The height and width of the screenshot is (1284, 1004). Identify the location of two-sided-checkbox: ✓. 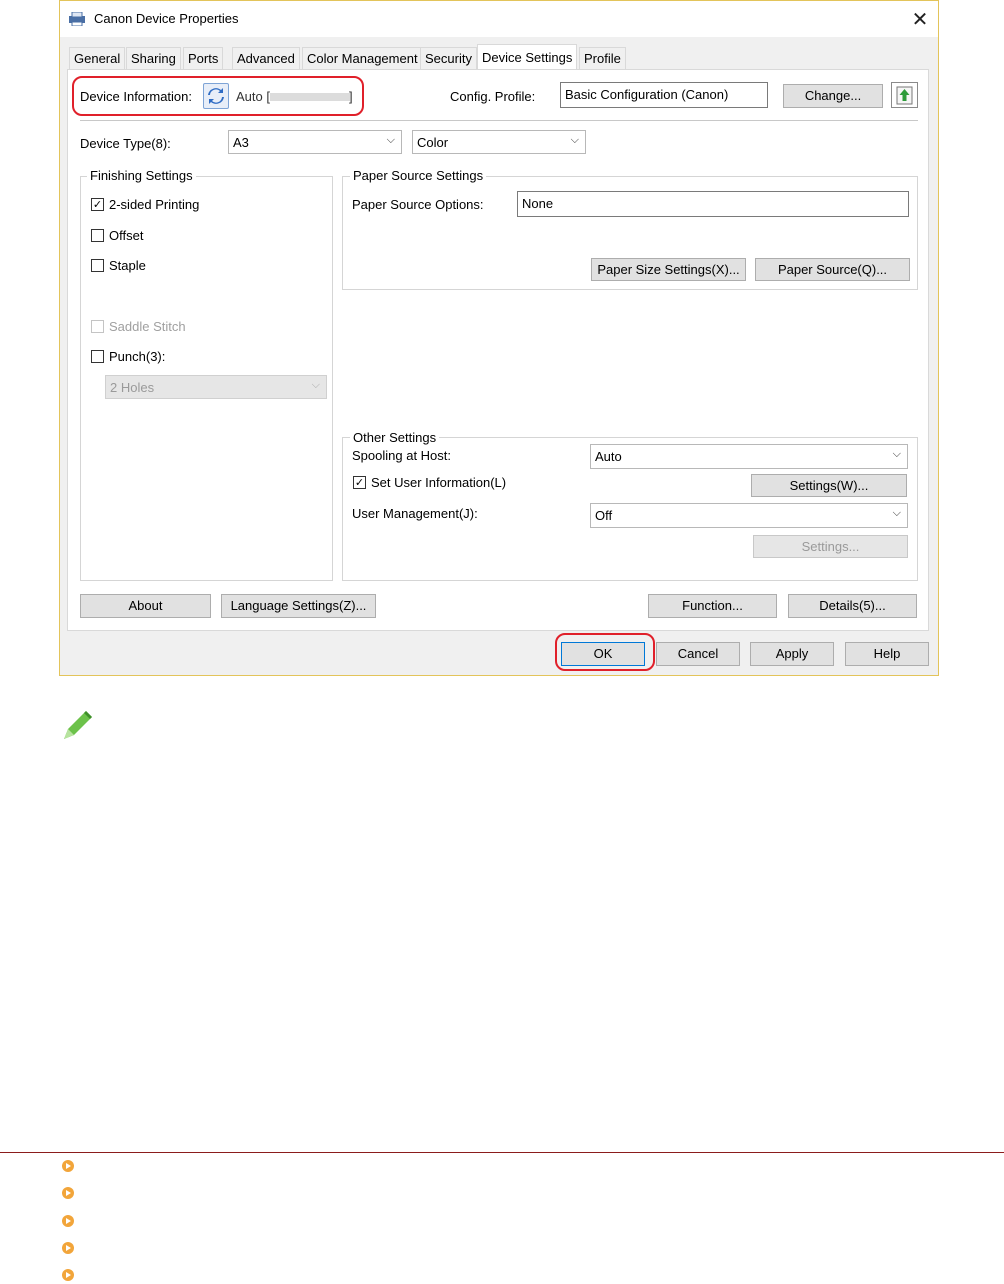
(97, 204).